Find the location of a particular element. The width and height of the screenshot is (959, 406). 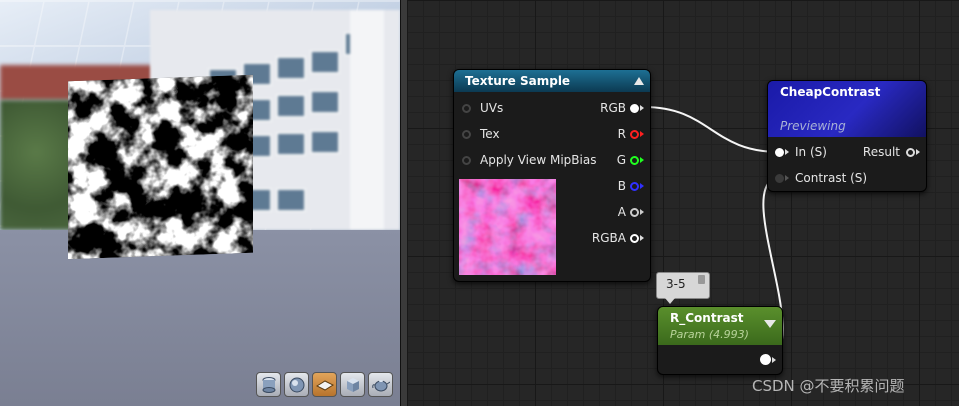

input-pin-contrast: Contrast (S) is located at coordinates (821, 178).